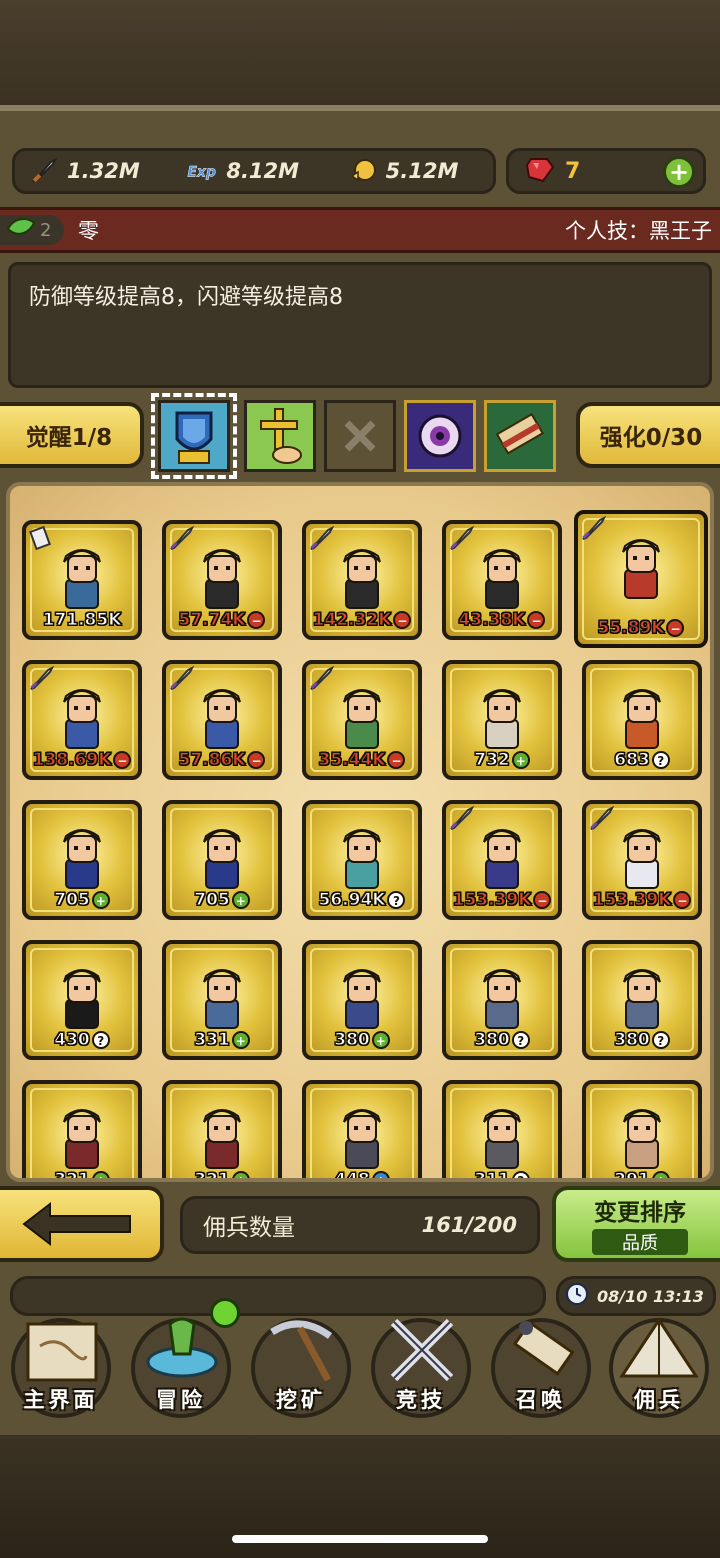 Image resolution: width=720 pixels, height=1558 pixels. What do you see at coordinates (362, 580) in the screenshot?
I see `mercenary-card: 142.32K −` at bounding box center [362, 580].